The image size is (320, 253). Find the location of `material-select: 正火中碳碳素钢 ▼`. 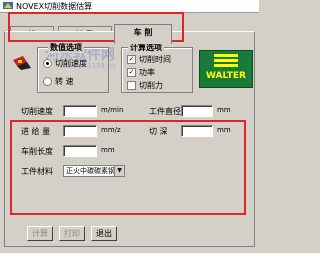

material-select: 正火中碳碳素钢 ▼ is located at coordinates (94, 171).